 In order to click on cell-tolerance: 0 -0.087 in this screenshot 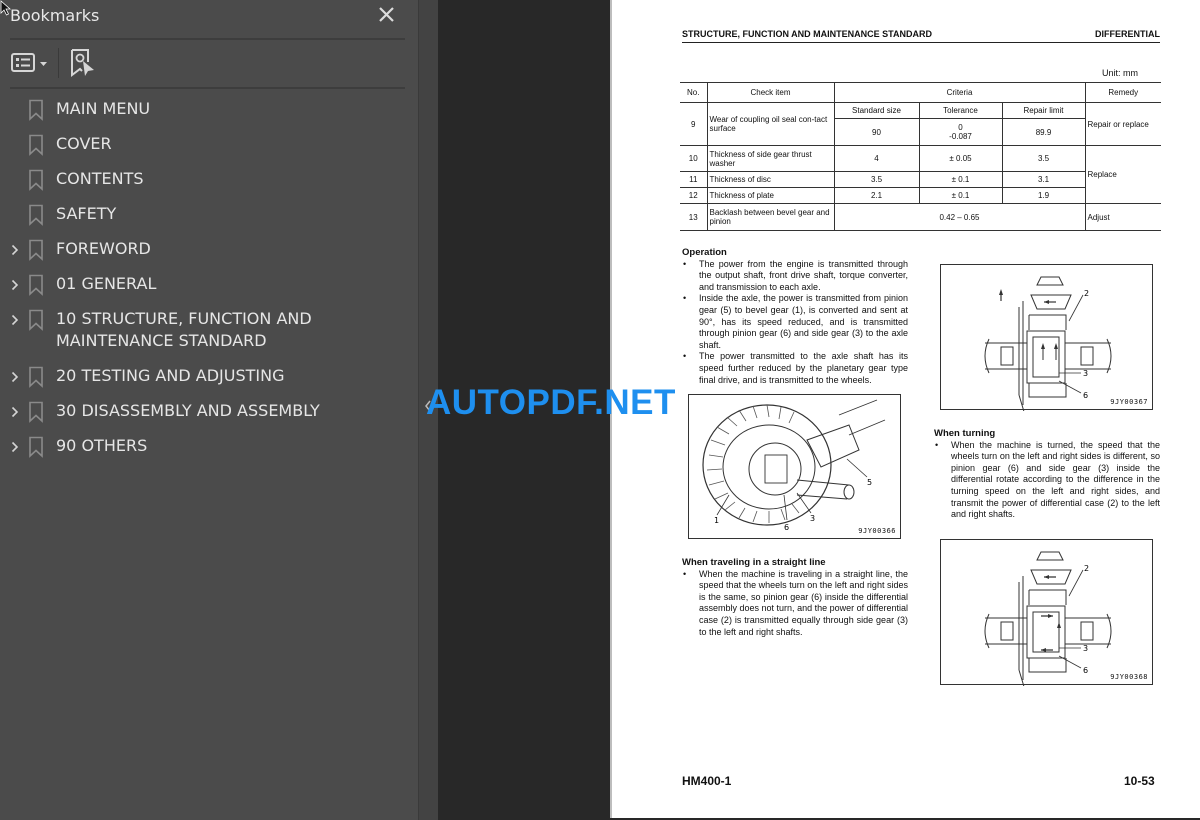, I will do `click(960, 132)`.